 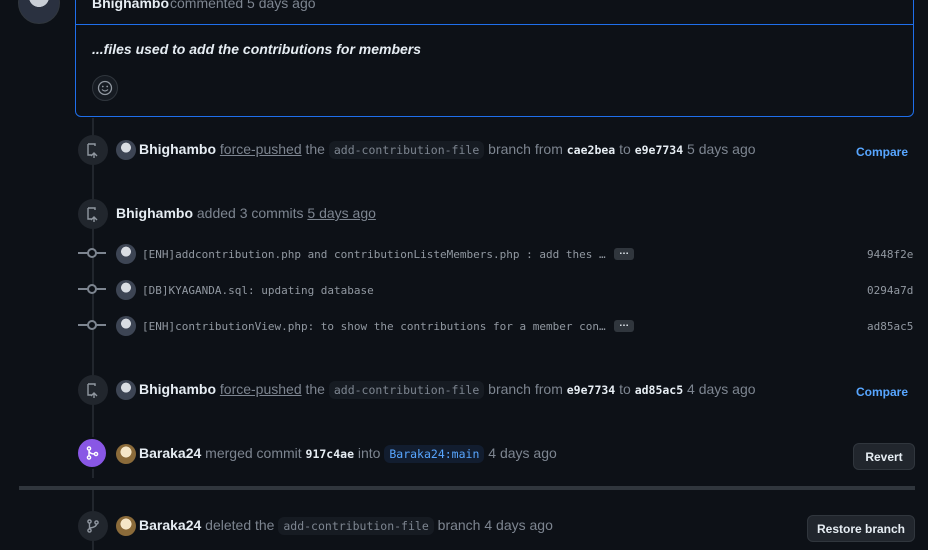 What do you see at coordinates (39, 12) in the screenshot?
I see `commenter-avatar` at bounding box center [39, 12].